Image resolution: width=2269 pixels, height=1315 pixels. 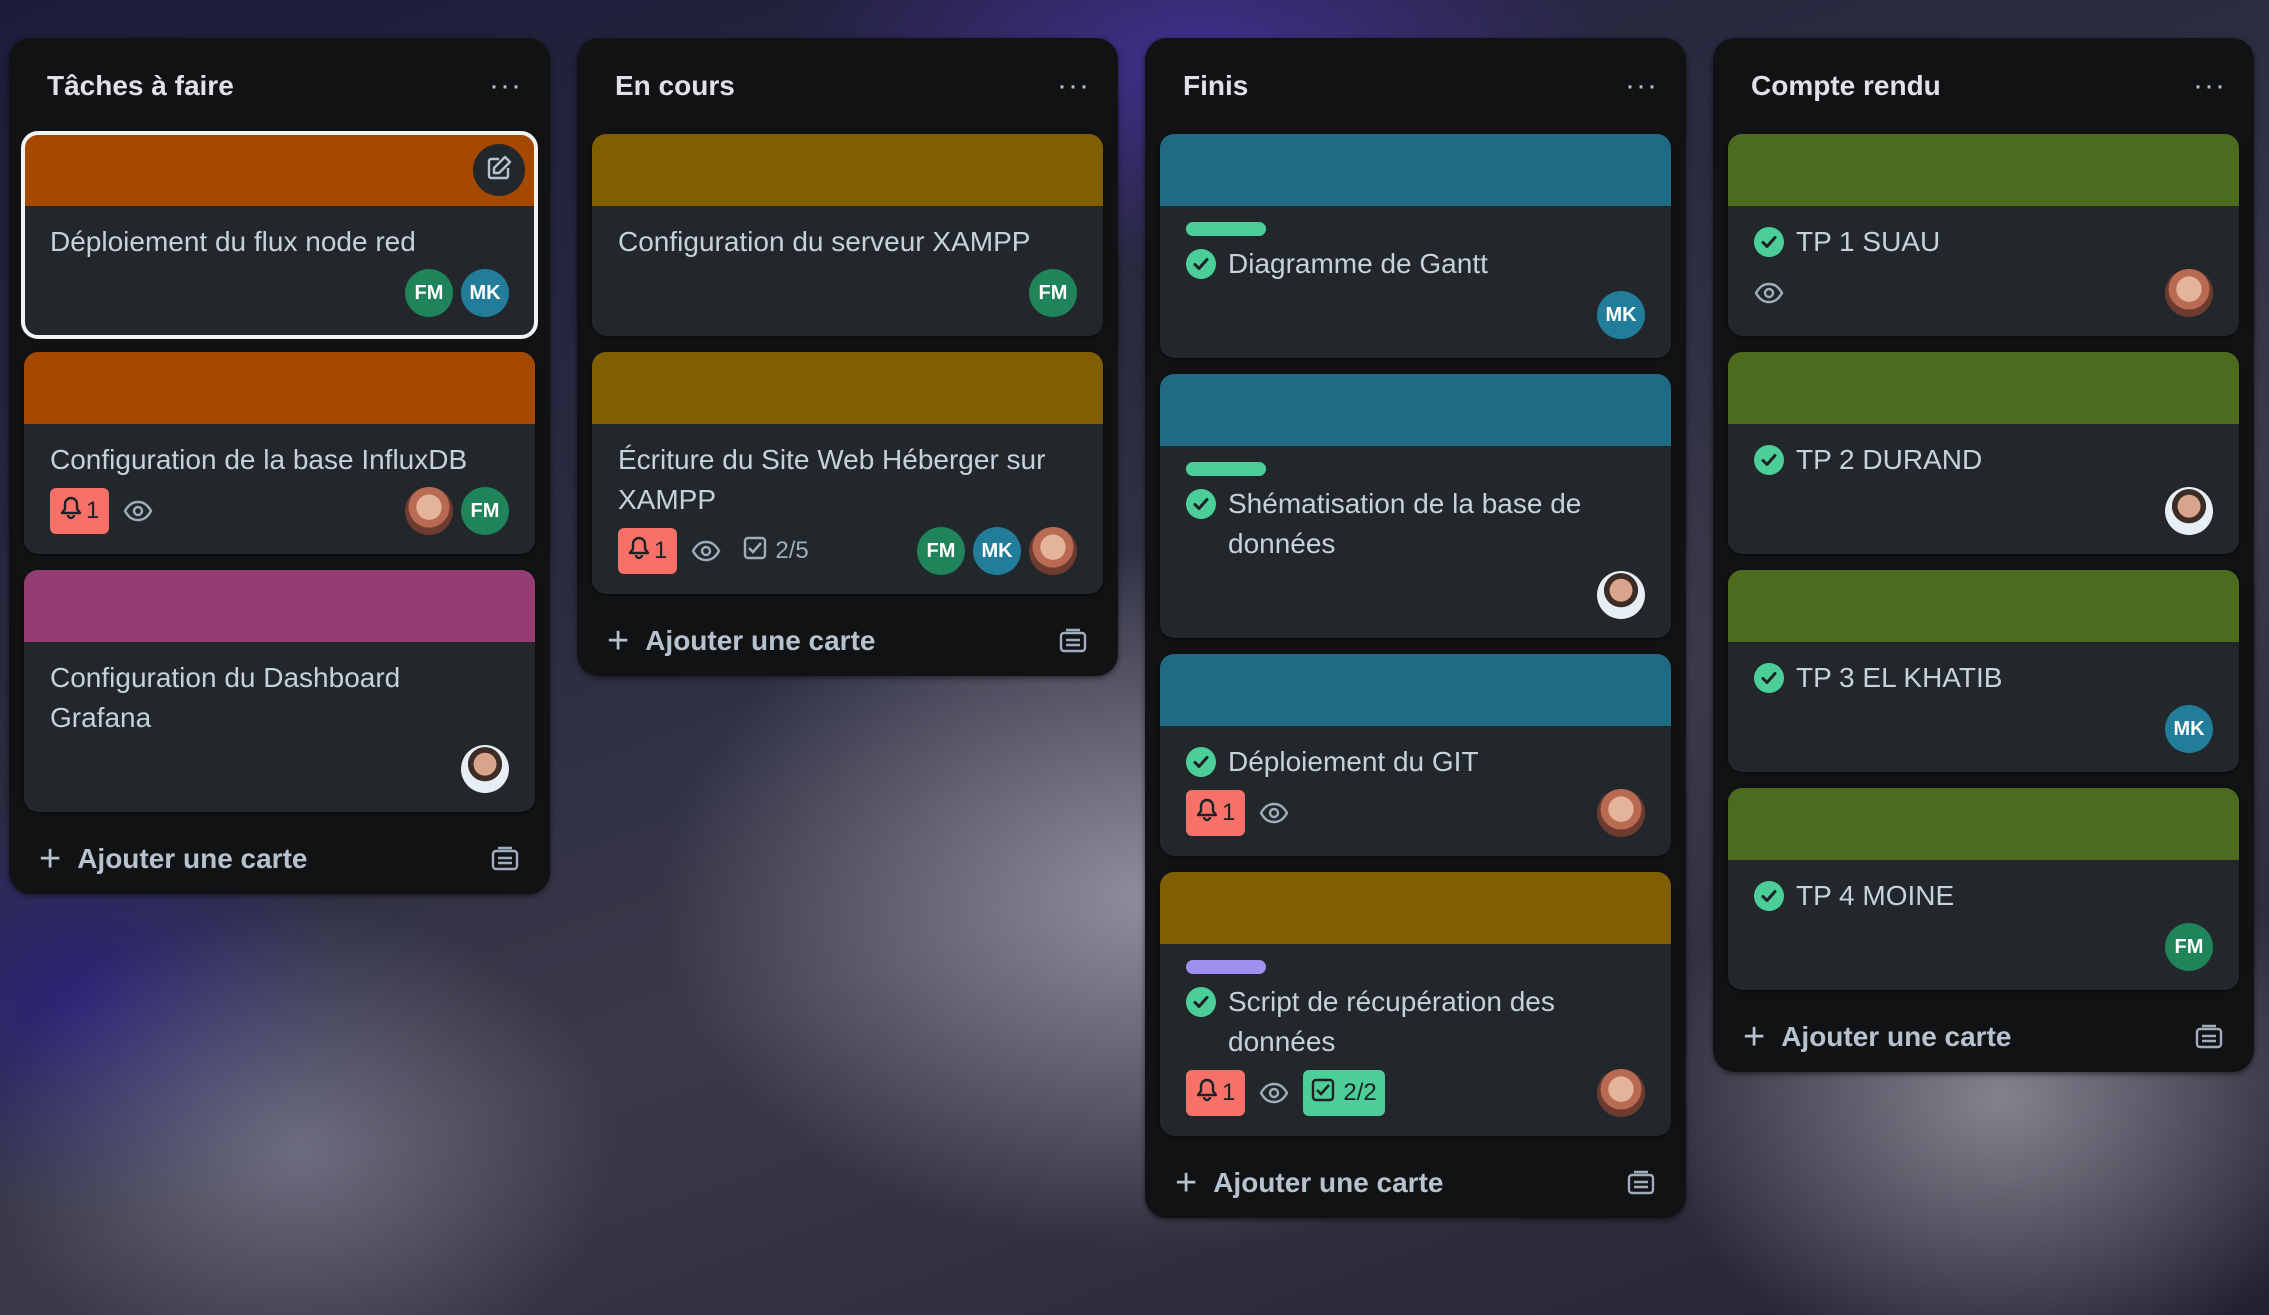 What do you see at coordinates (499, 170) in the screenshot?
I see `edit-card-button` at bounding box center [499, 170].